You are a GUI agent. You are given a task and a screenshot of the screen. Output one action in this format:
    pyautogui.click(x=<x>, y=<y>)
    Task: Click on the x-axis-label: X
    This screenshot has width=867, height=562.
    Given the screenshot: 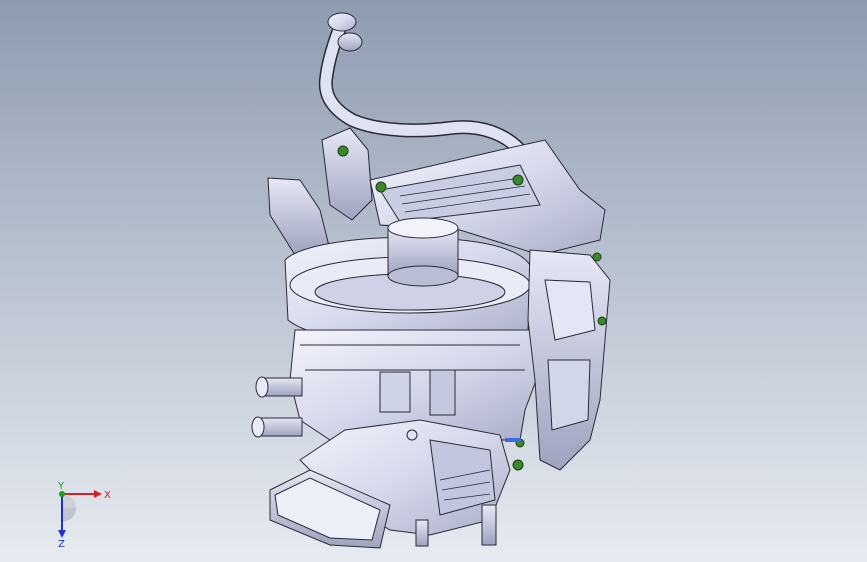 What is the action you would take?
    pyautogui.click(x=107, y=495)
    